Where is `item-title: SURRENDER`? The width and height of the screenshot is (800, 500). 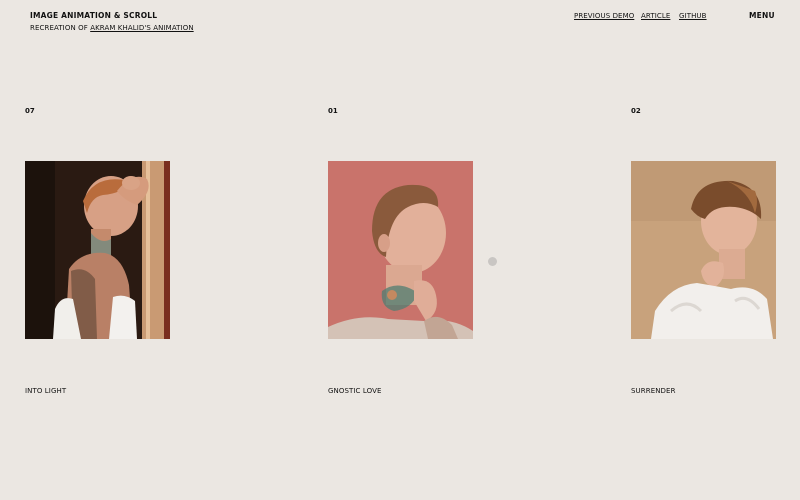 item-title: SURRENDER is located at coordinates (653, 391).